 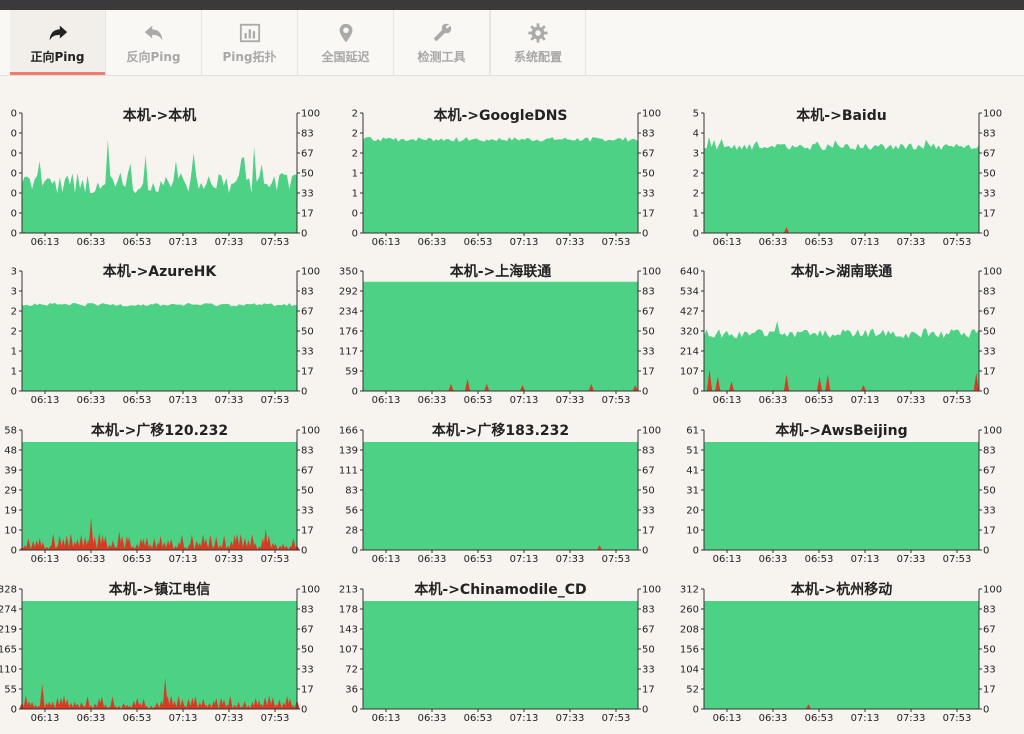 What do you see at coordinates (348, 272) in the screenshot?
I see `y-left-tick-label: 350` at bounding box center [348, 272].